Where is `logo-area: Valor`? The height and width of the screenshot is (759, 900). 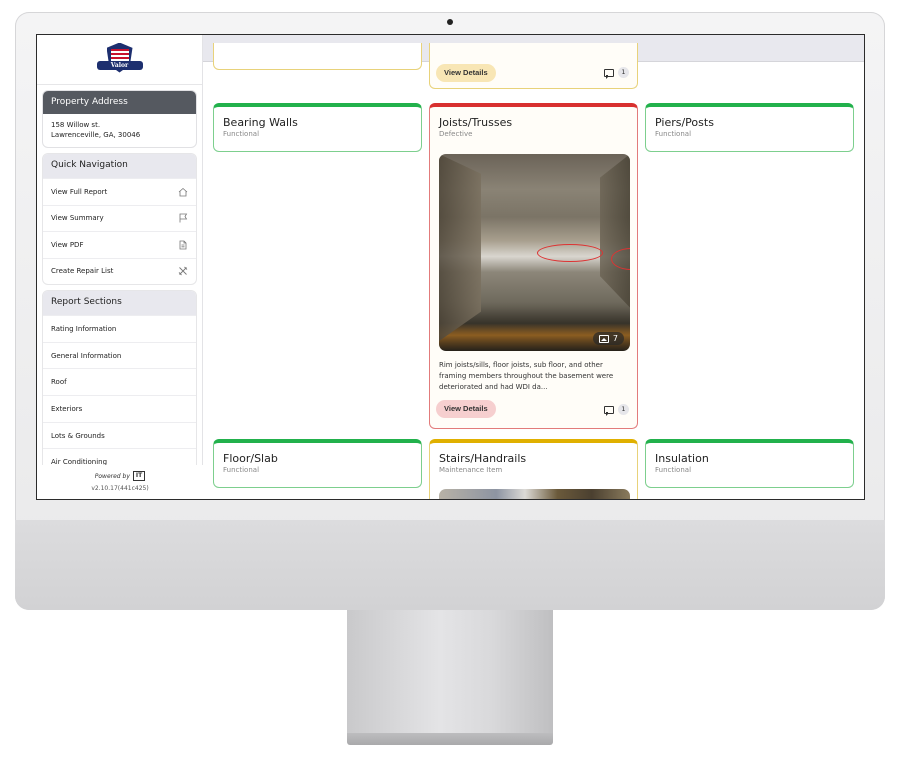 logo-area: Valor is located at coordinates (119, 60).